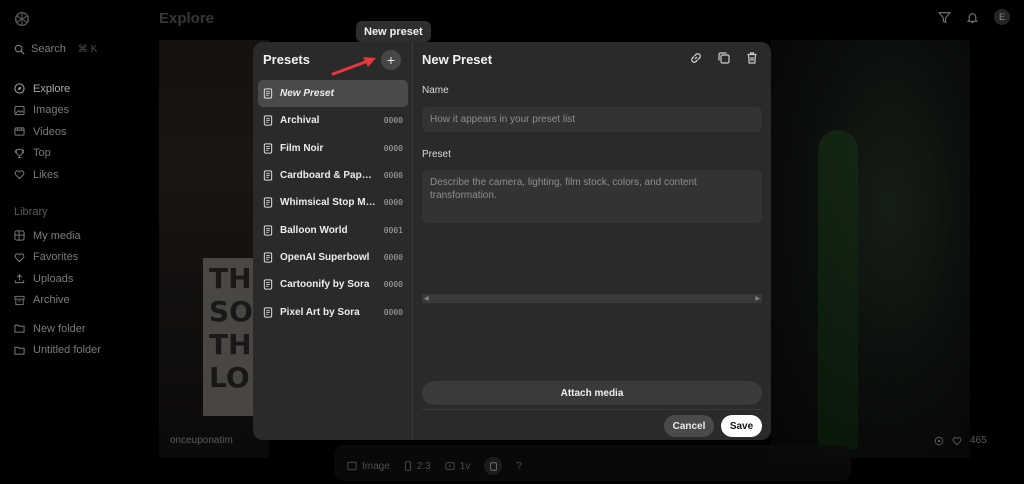 The height and width of the screenshot is (484, 1024). What do you see at coordinates (592, 409) in the screenshot?
I see `footer-divider` at bounding box center [592, 409].